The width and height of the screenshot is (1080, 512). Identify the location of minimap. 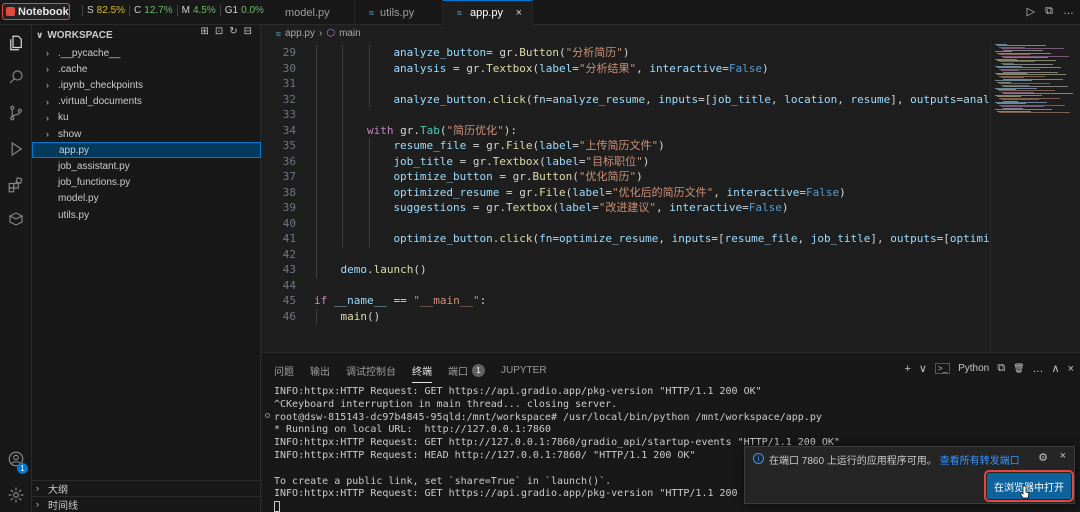
(1035, 197).